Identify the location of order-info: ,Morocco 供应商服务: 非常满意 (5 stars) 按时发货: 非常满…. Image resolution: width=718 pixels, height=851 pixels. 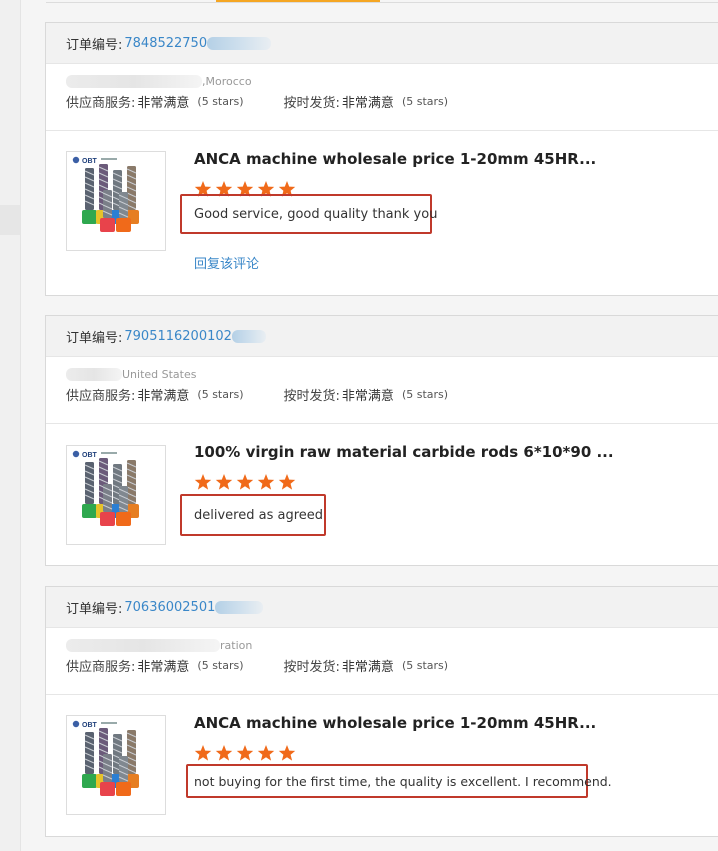
(382, 97).